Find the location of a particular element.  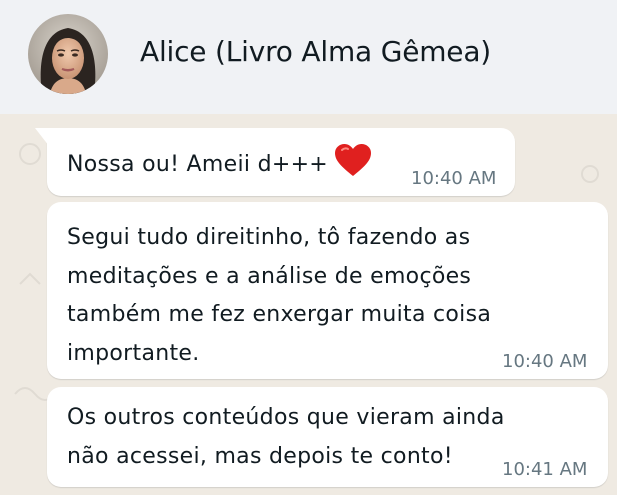

message-line: Segui tudo direitinho, tô fazendo as is located at coordinates (269, 237).